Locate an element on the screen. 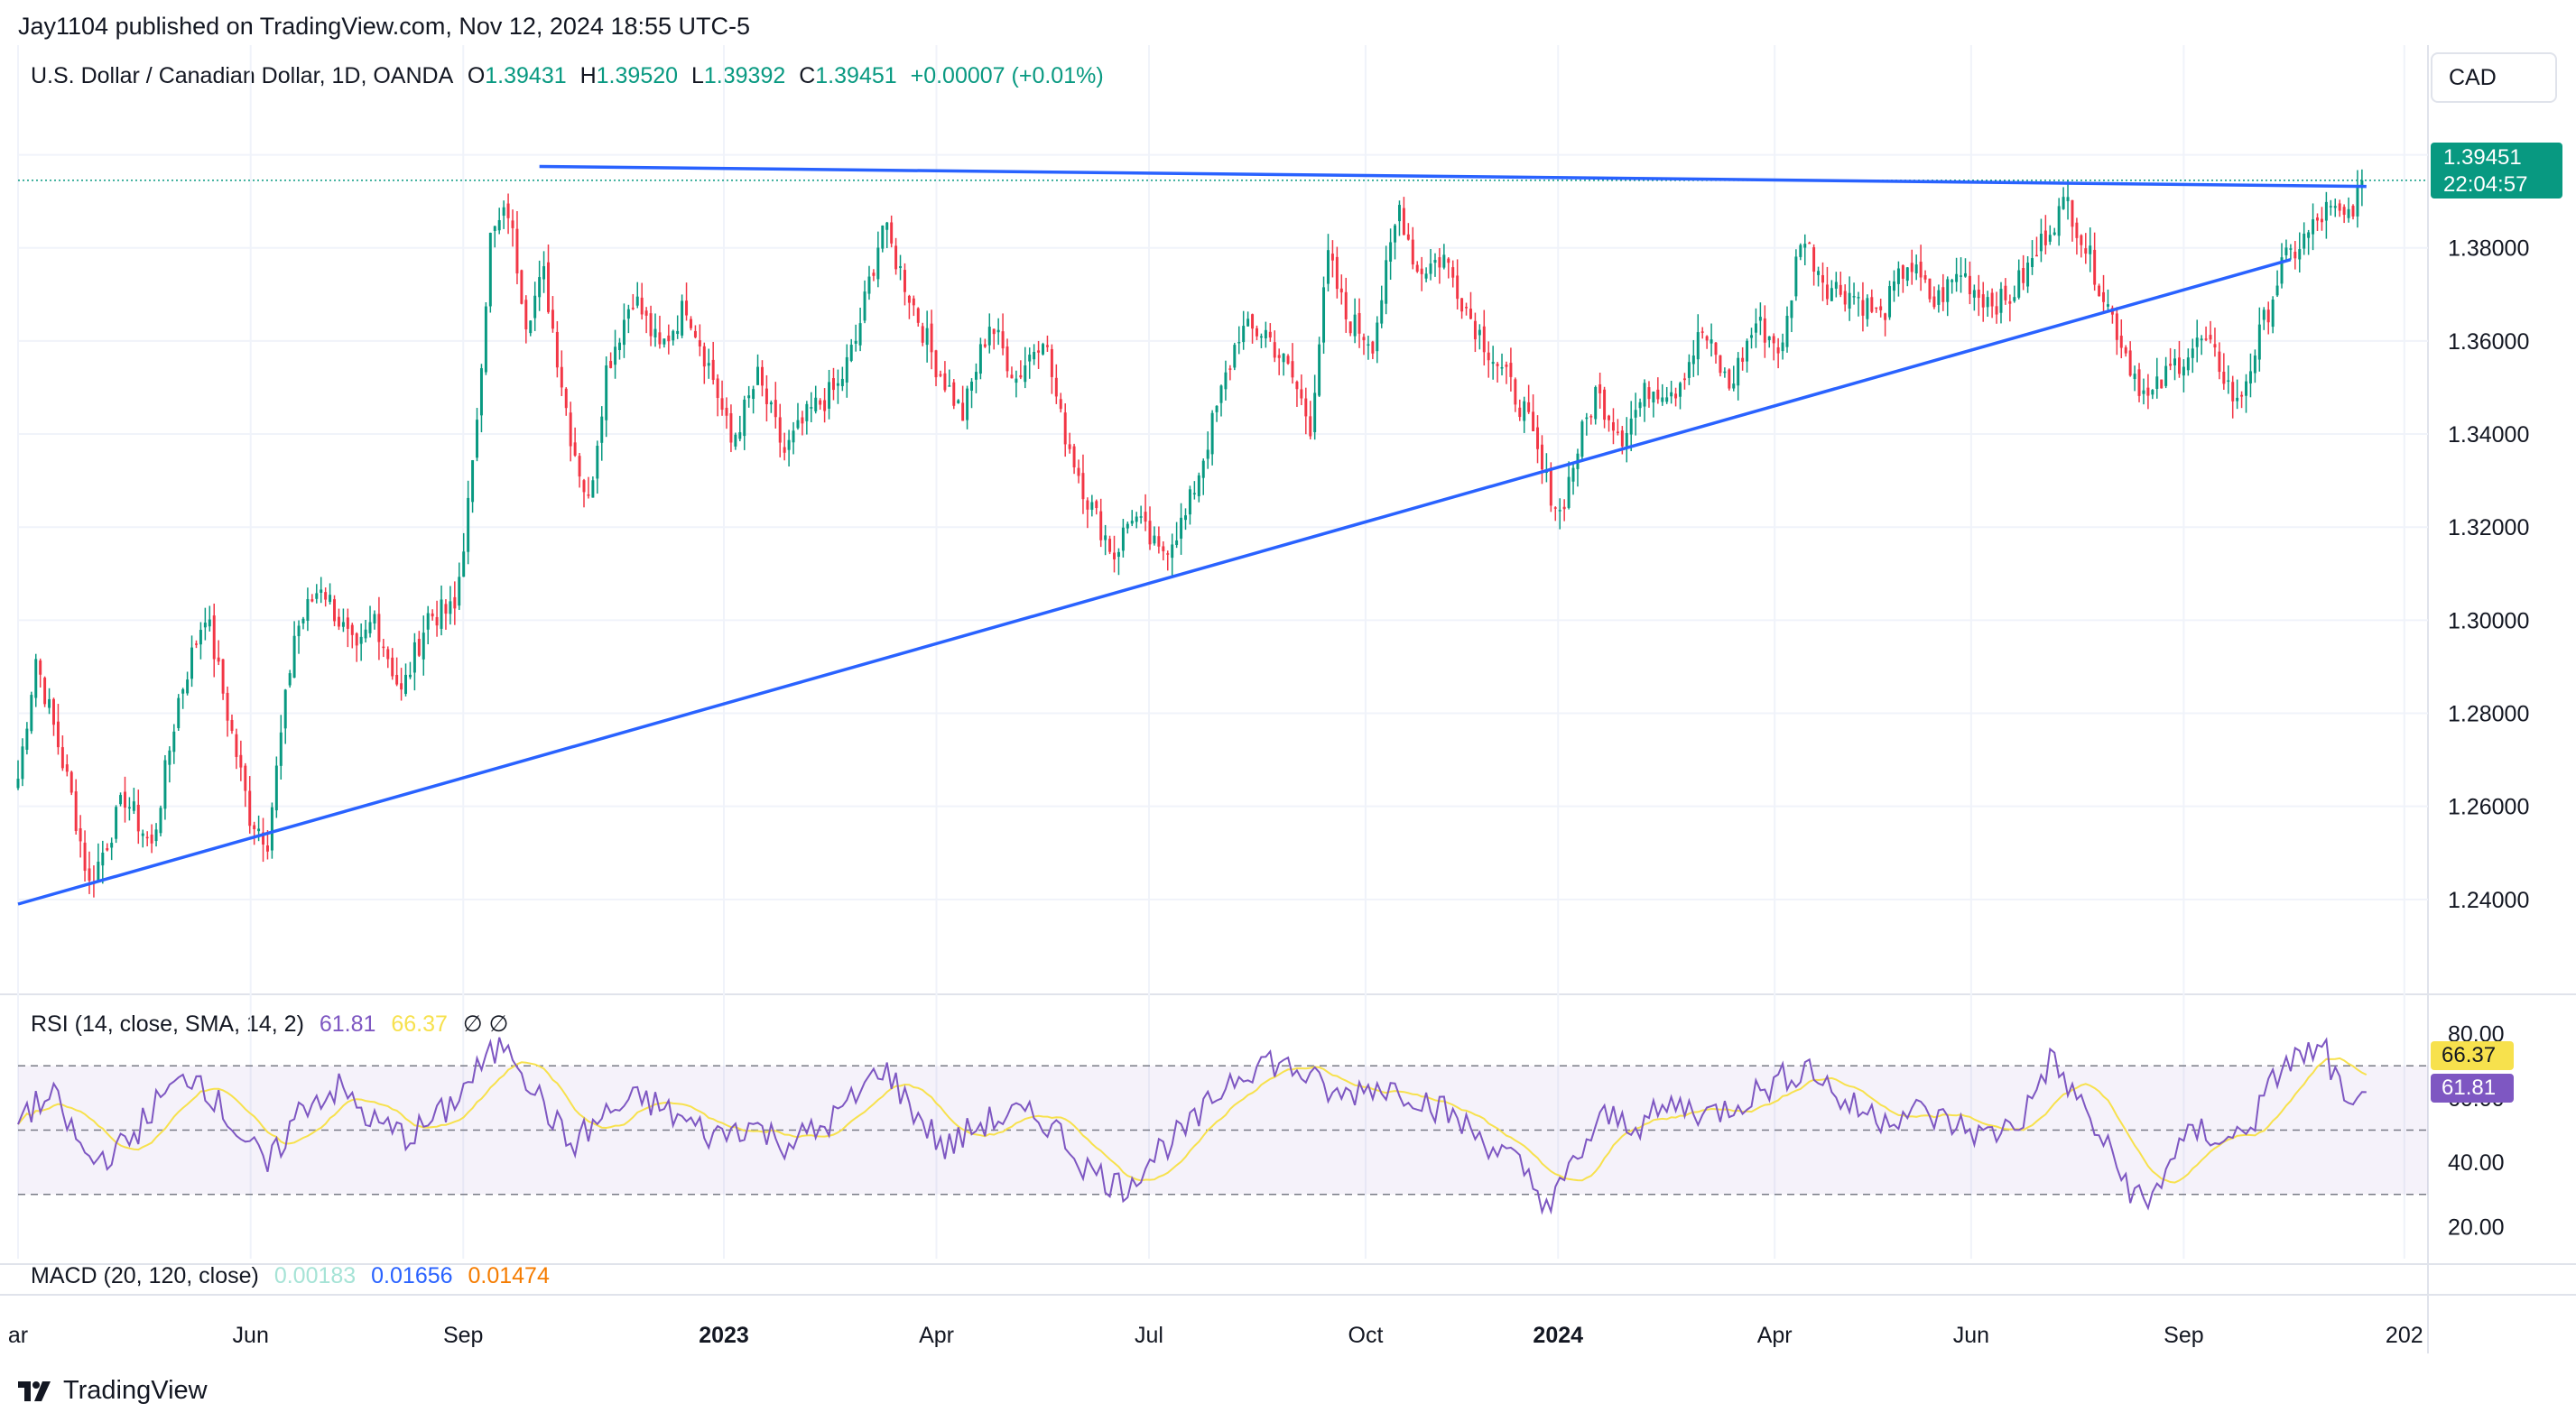  tradingview-logo: TradingView is located at coordinates (113, 1391).